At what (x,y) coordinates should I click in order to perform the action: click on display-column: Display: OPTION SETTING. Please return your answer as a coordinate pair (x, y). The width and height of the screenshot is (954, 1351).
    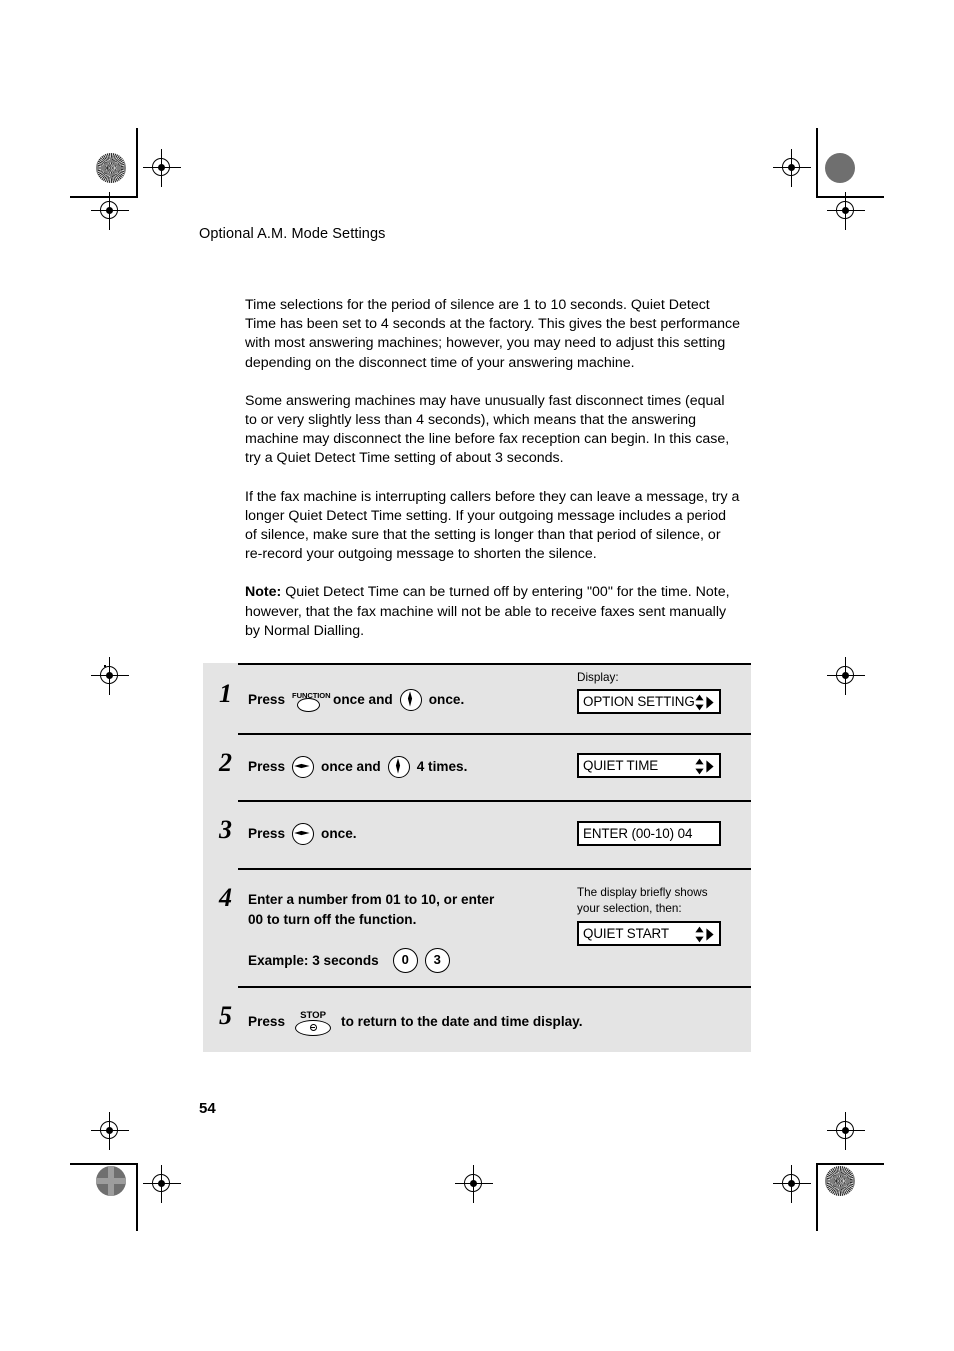
    Looking at the image, I should click on (664, 692).